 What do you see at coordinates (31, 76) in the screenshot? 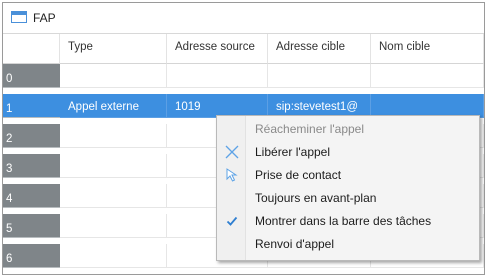
I see `row-header: 0` at bounding box center [31, 76].